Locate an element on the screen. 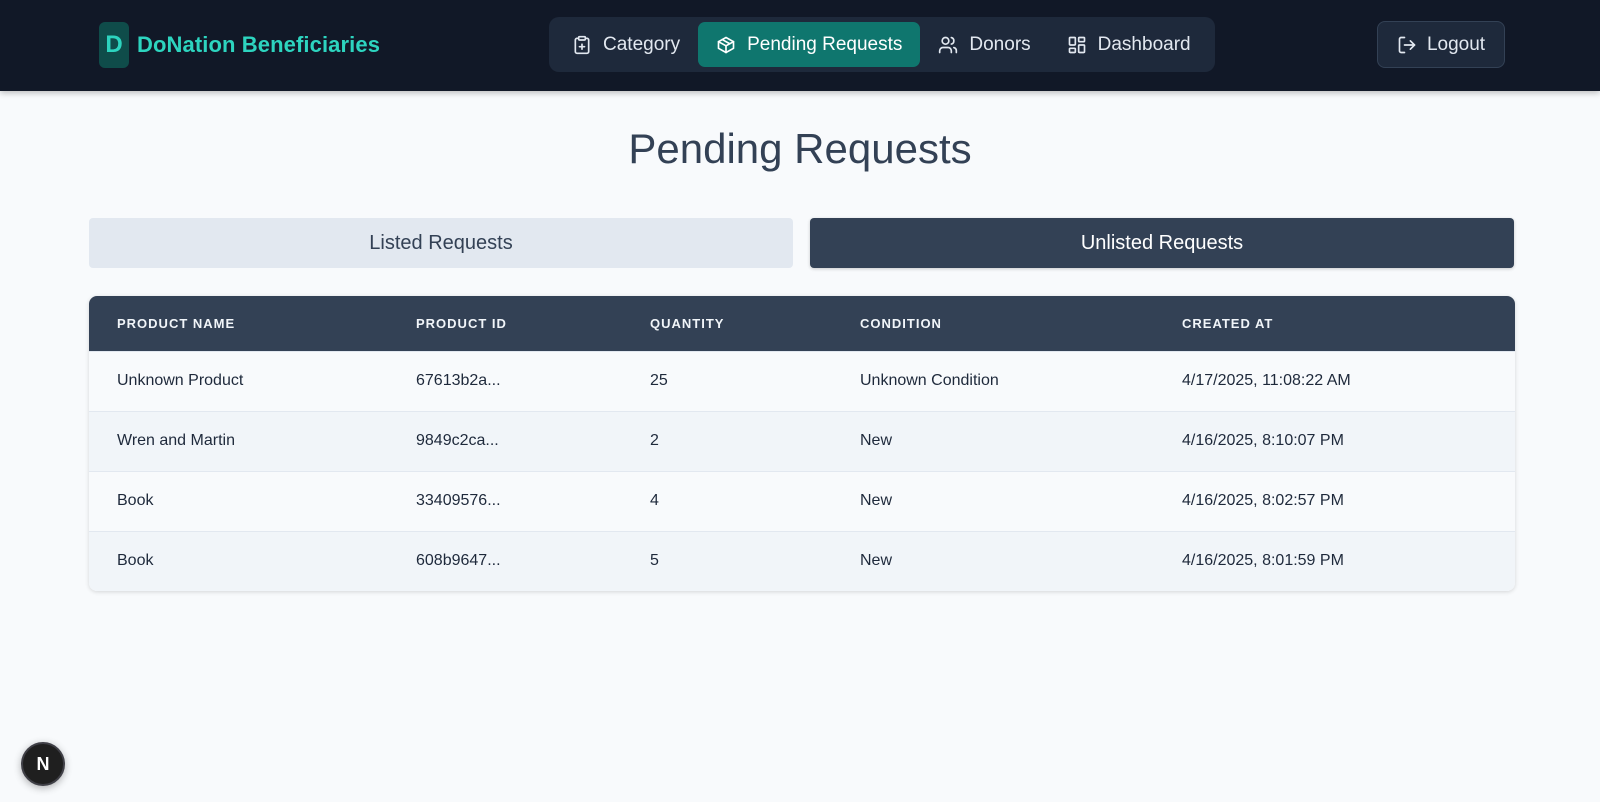 The image size is (1600, 802). nav-item-label: Pending Requests is located at coordinates (825, 44).